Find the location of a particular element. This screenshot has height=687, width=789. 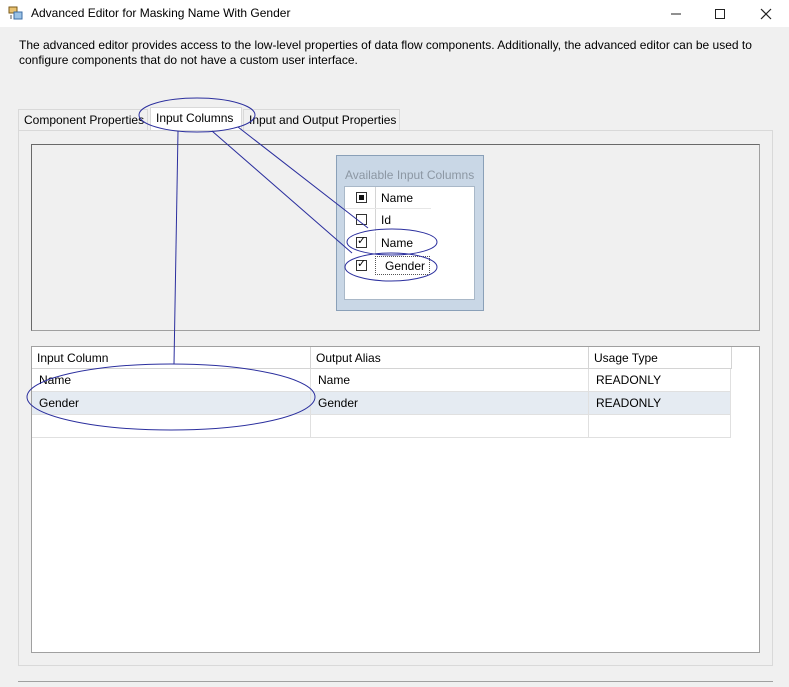

minimize-button is located at coordinates (676, 13).